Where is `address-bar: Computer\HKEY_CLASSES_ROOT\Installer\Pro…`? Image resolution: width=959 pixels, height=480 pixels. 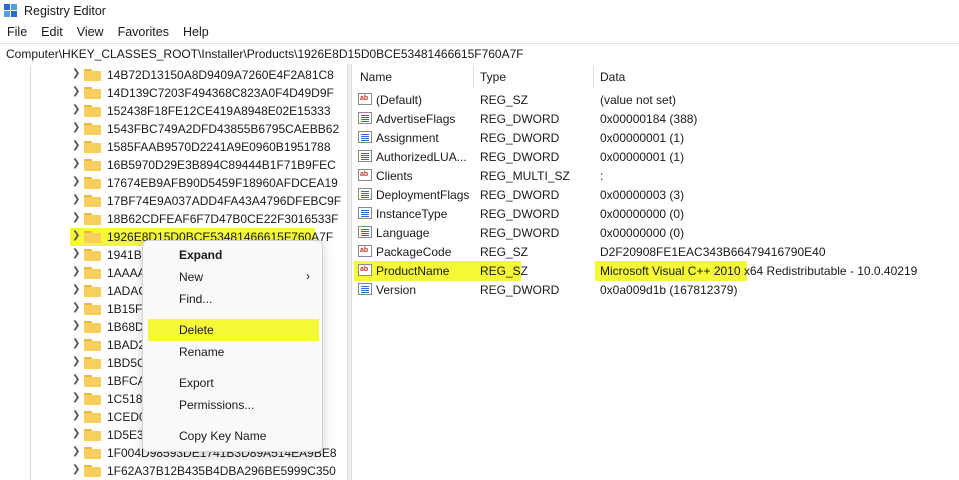 address-bar: Computer\HKEY_CLASSES_ROOT\Installer\Pro… is located at coordinates (479, 54).